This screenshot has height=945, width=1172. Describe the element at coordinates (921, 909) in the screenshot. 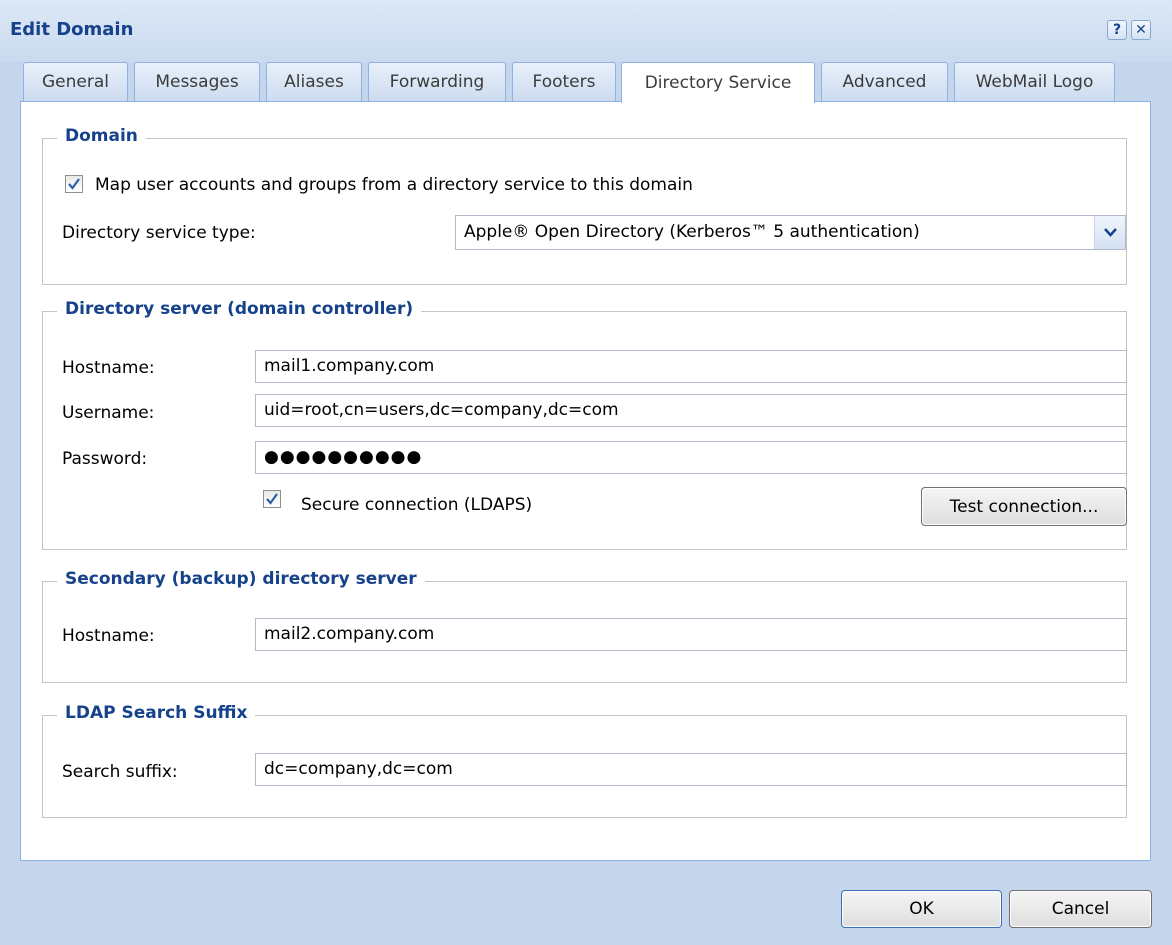

I see `ok-button: OK` at that location.